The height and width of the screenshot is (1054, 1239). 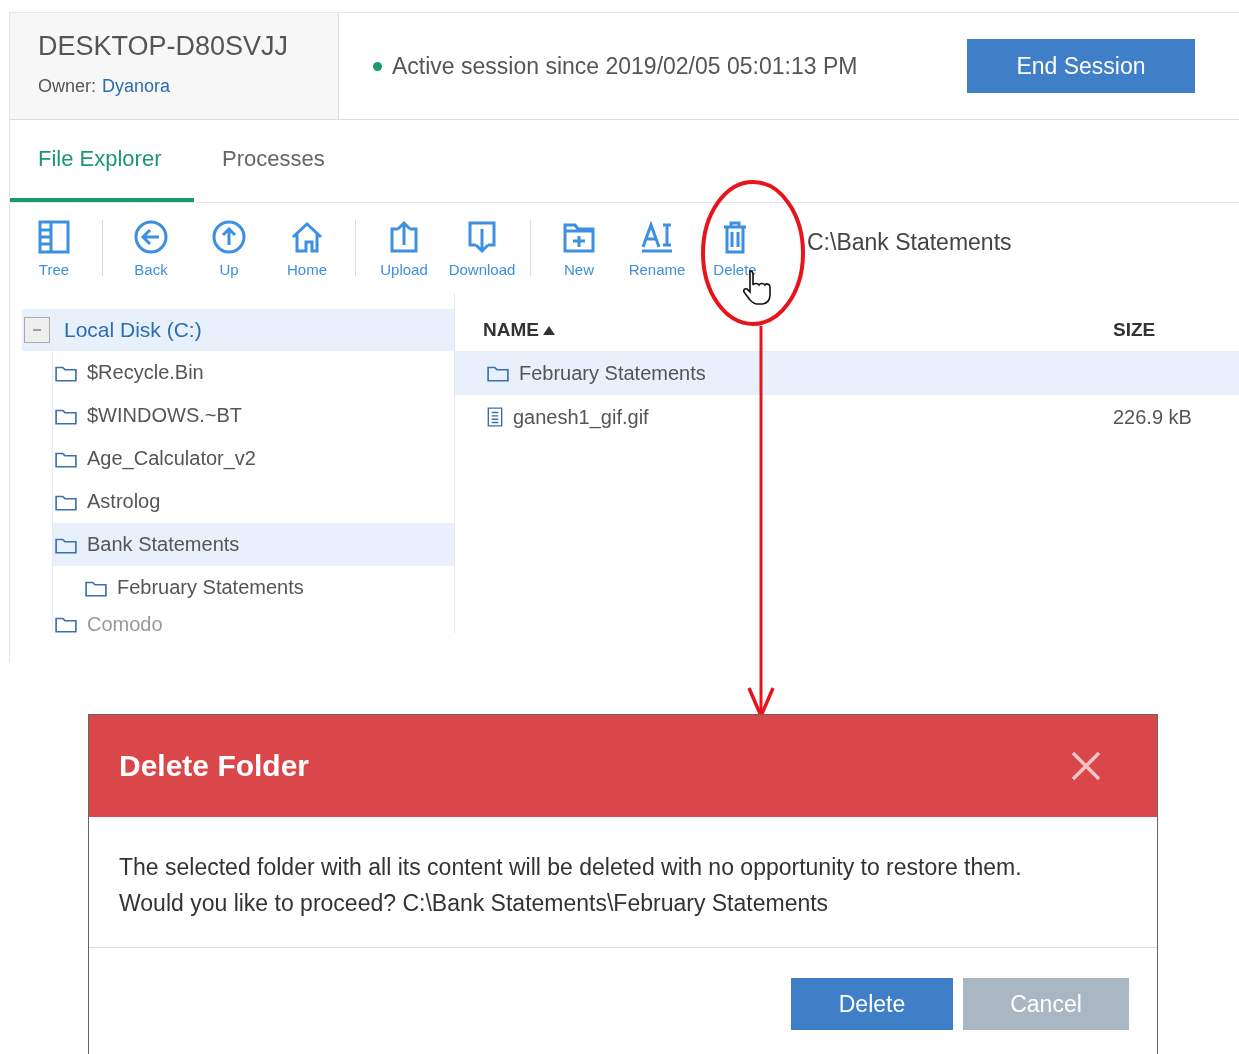 I want to click on tree-item: Age_Calculator_v2, so click(x=253, y=458).